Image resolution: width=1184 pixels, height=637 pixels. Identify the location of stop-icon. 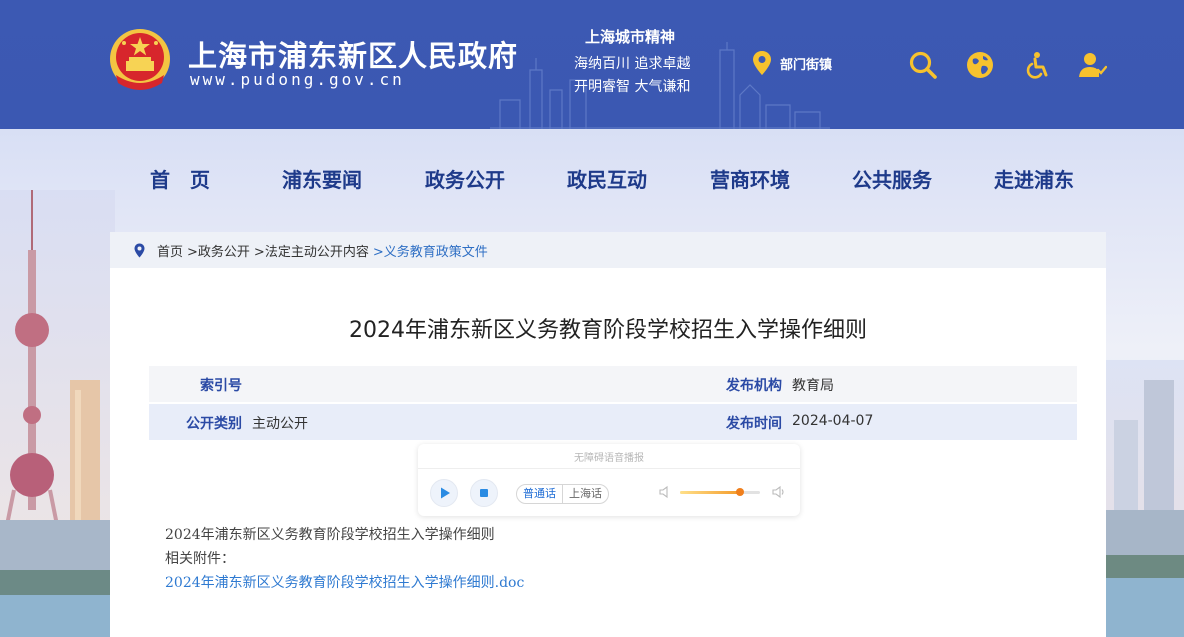
(484, 493).